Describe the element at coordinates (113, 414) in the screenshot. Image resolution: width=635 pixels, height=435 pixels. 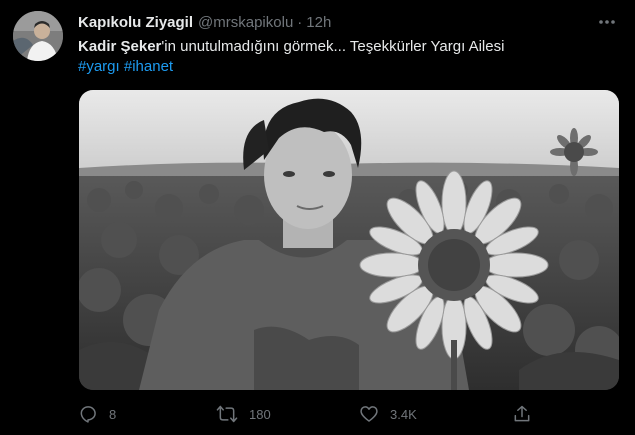
I see `reply-count: 8` at that location.